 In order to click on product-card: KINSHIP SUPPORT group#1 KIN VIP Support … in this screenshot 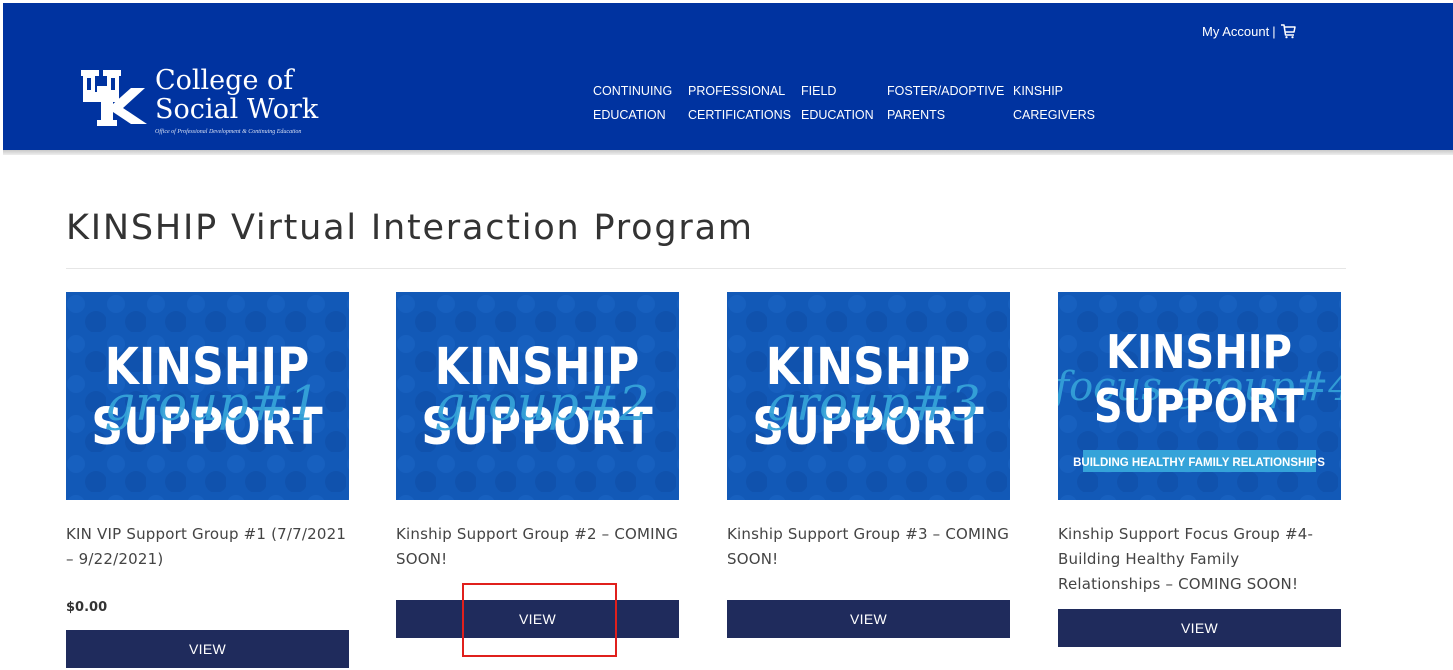, I will do `click(207, 480)`.